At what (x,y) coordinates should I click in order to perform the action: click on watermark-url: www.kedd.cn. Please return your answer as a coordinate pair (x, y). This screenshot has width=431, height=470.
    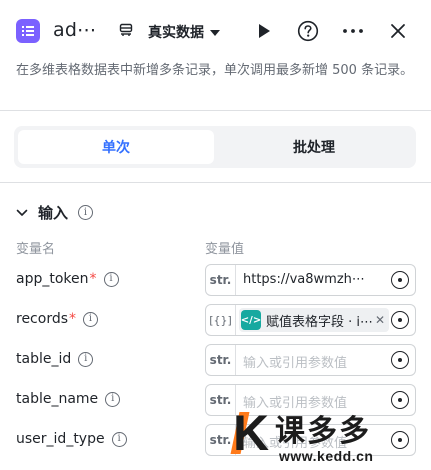
    Looking at the image, I should click on (326, 456).